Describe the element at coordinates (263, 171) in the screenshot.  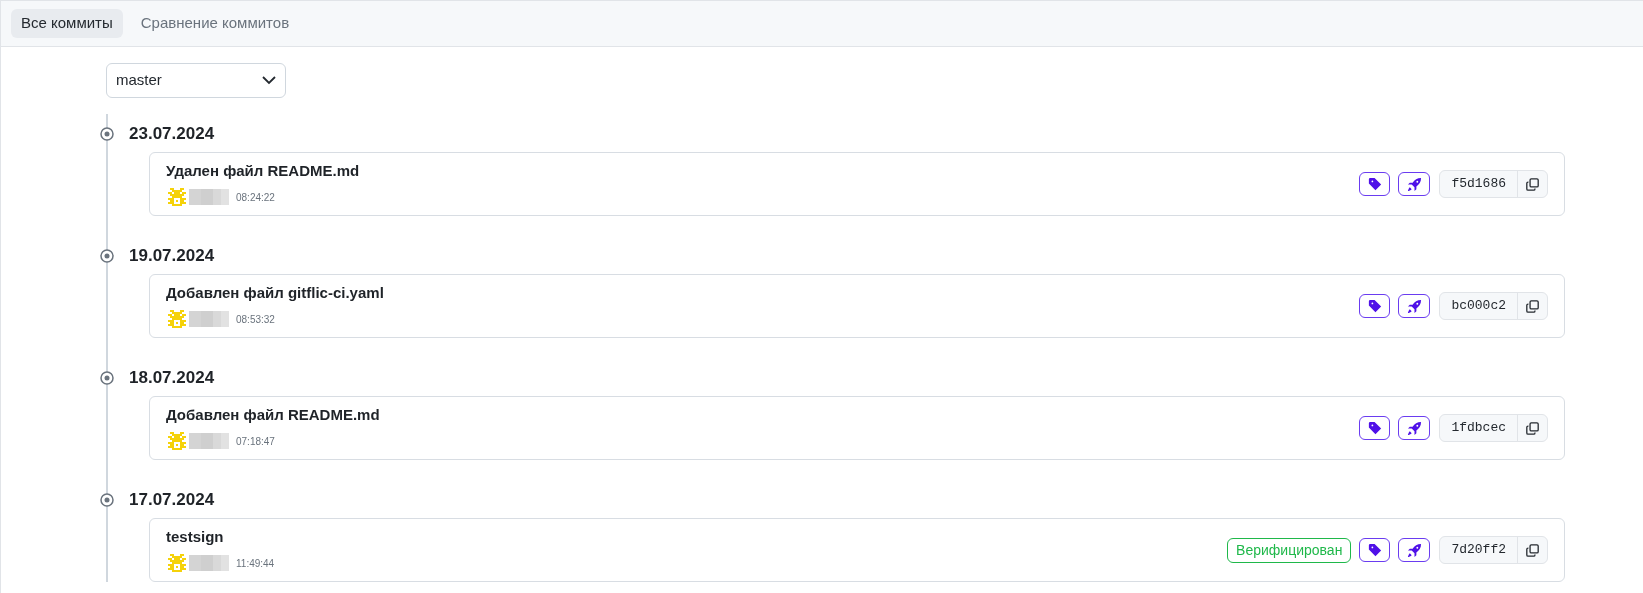
I see `commit-message: Удален файл README.md` at that location.